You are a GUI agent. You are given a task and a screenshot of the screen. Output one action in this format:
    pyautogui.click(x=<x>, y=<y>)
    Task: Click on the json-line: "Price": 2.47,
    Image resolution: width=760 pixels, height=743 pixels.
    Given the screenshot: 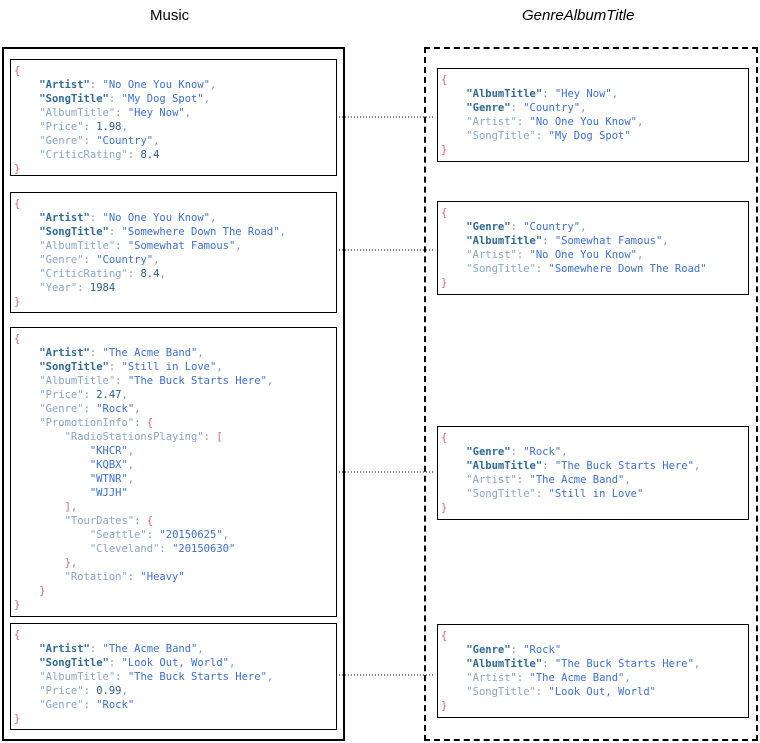 What is the action you would take?
    pyautogui.click(x=83, y=395)
    